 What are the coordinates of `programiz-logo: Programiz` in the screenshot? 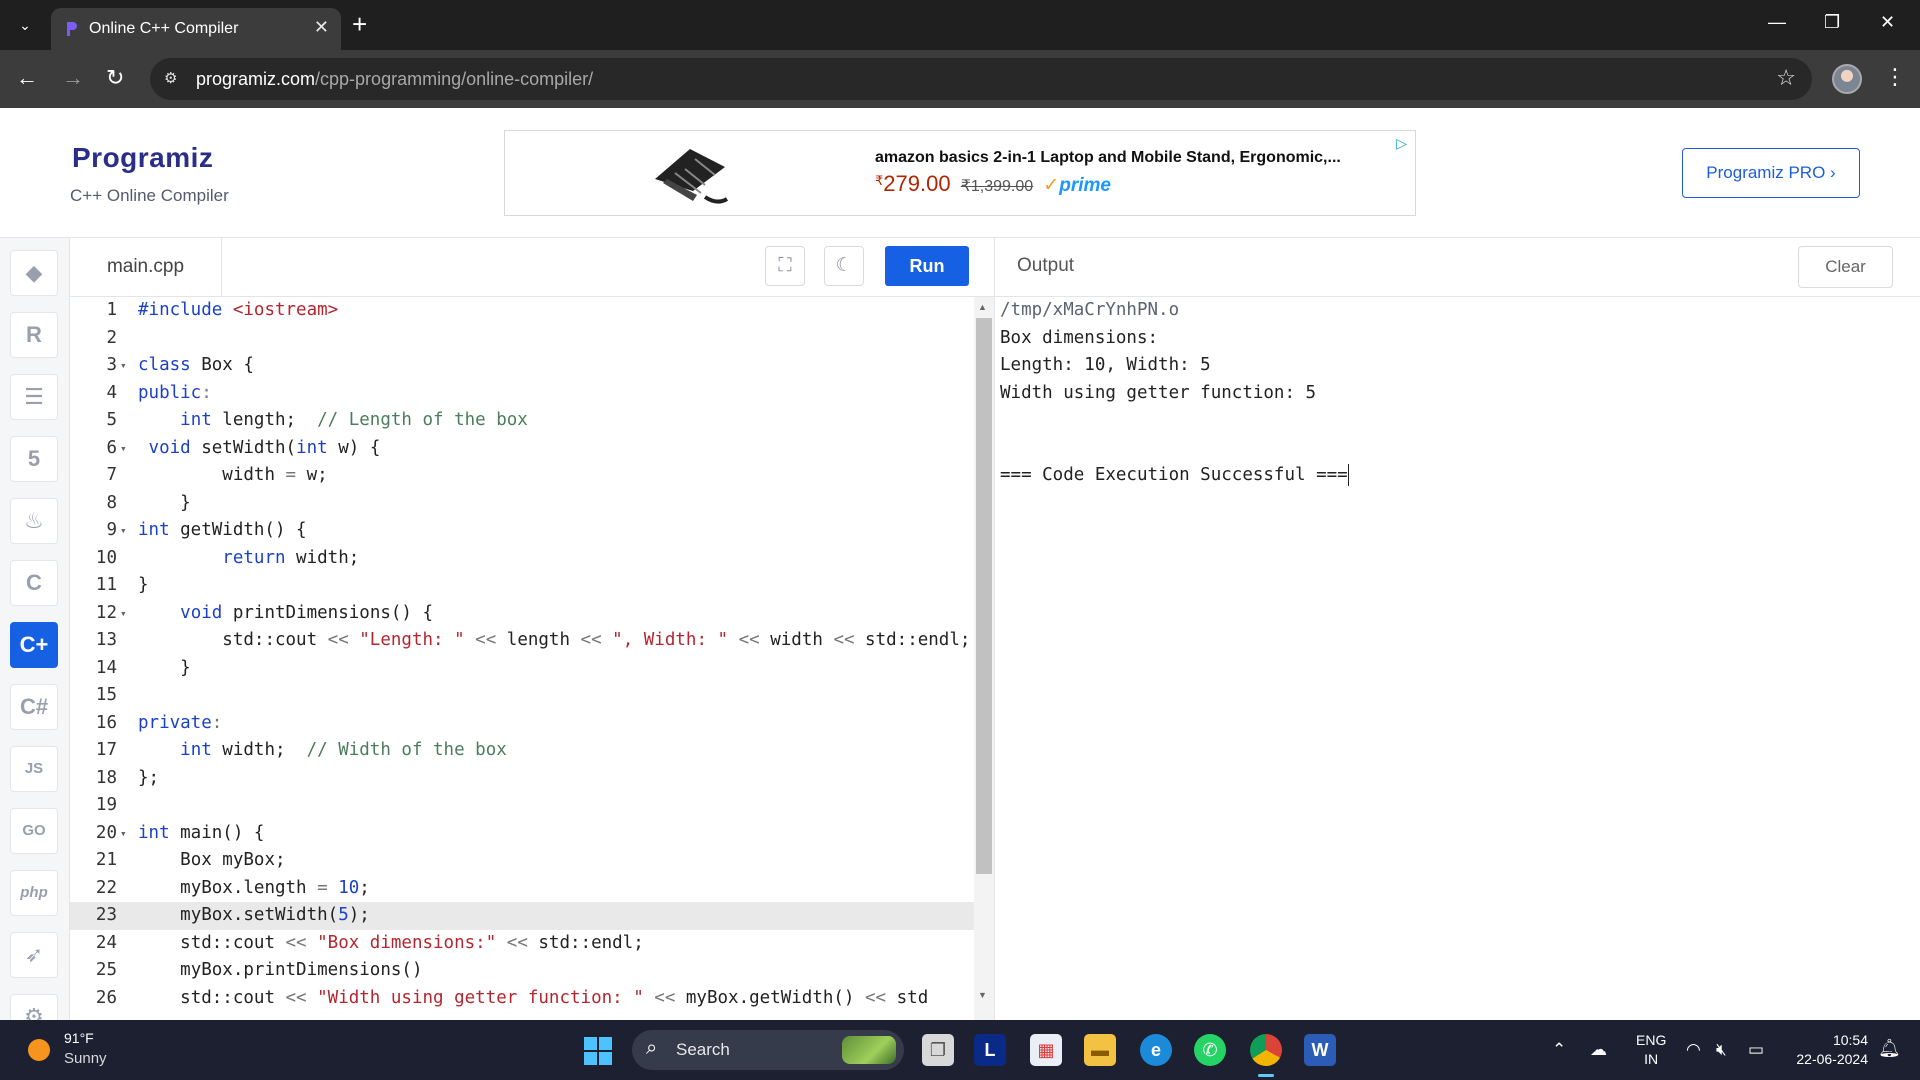 It's located at (142, 158).